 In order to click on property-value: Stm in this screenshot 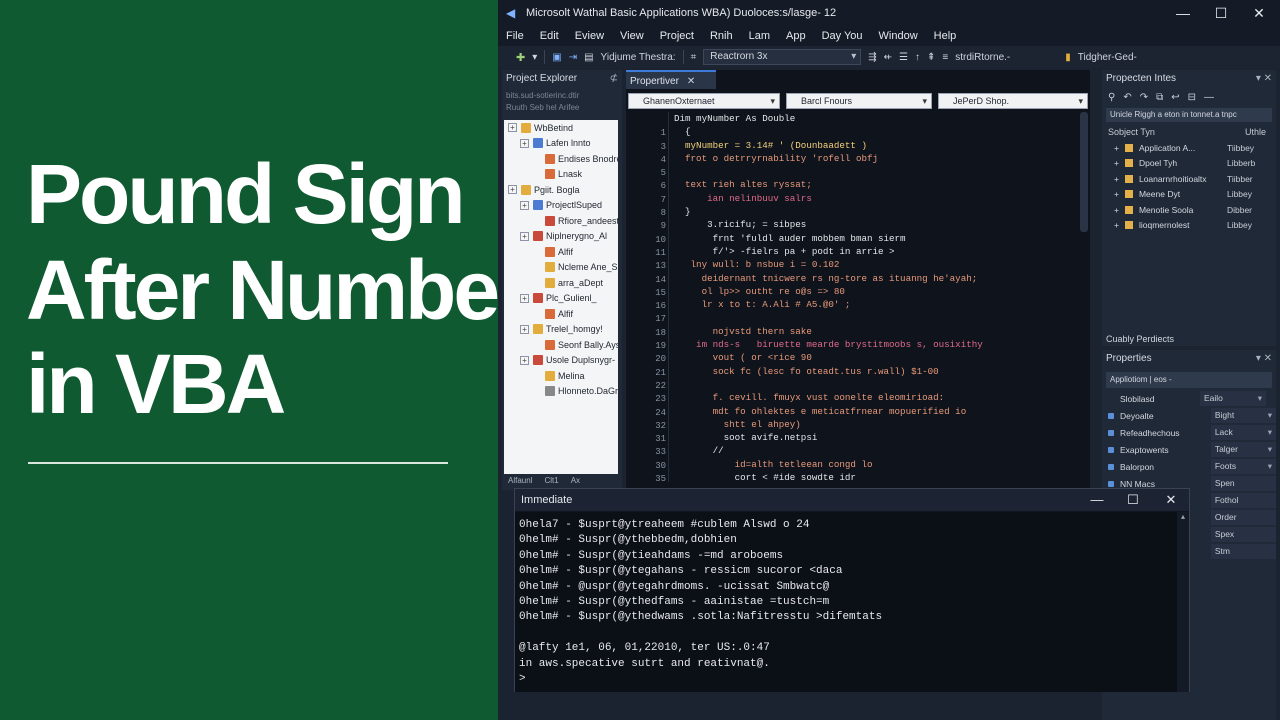, I will do `click(1243, 551)`.